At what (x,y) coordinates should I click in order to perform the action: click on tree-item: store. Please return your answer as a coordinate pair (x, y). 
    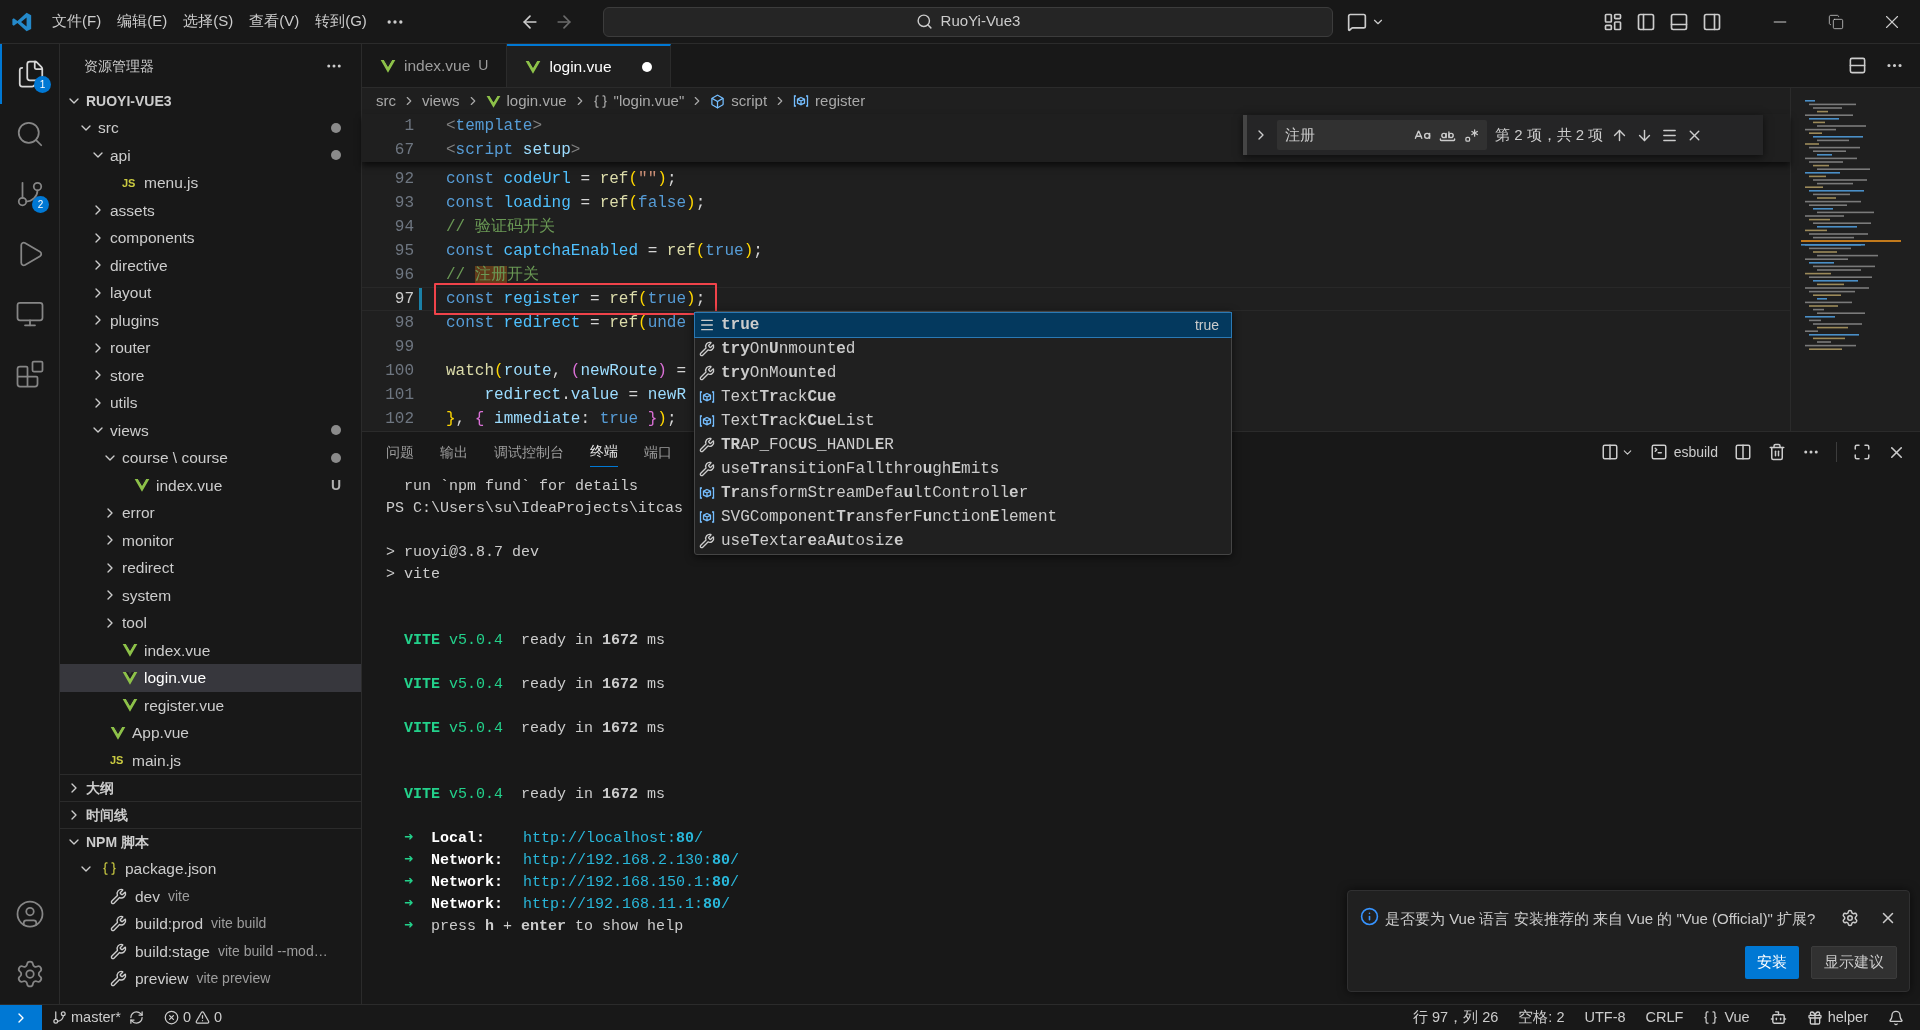
    Looking at the image, I should click on (210, 375).